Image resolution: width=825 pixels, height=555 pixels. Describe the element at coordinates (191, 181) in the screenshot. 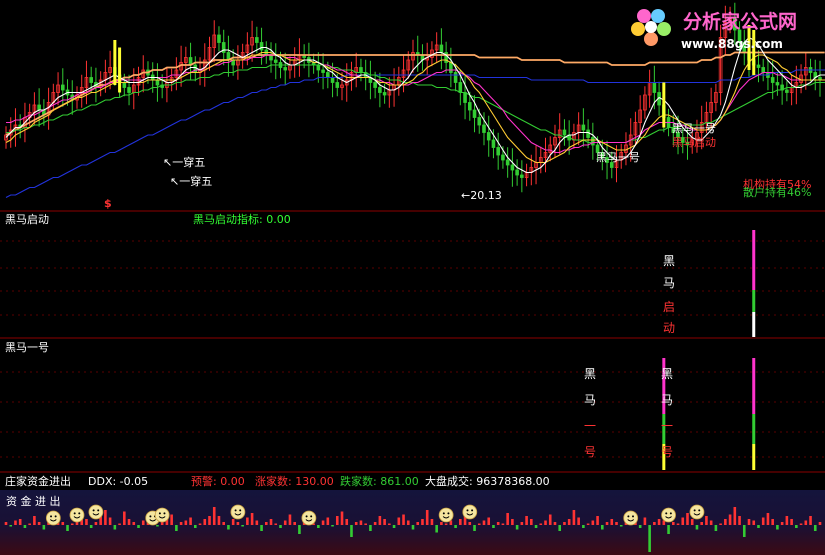

I see `annotation-yichuanwu-2: ↖一穿五` at that location.